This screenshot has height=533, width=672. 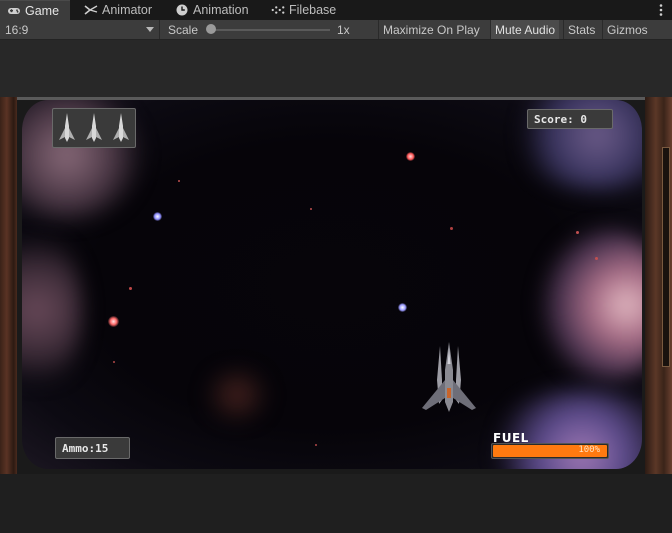 I want to click on tab-animator-label: Animator, so click(x=127, y=10).